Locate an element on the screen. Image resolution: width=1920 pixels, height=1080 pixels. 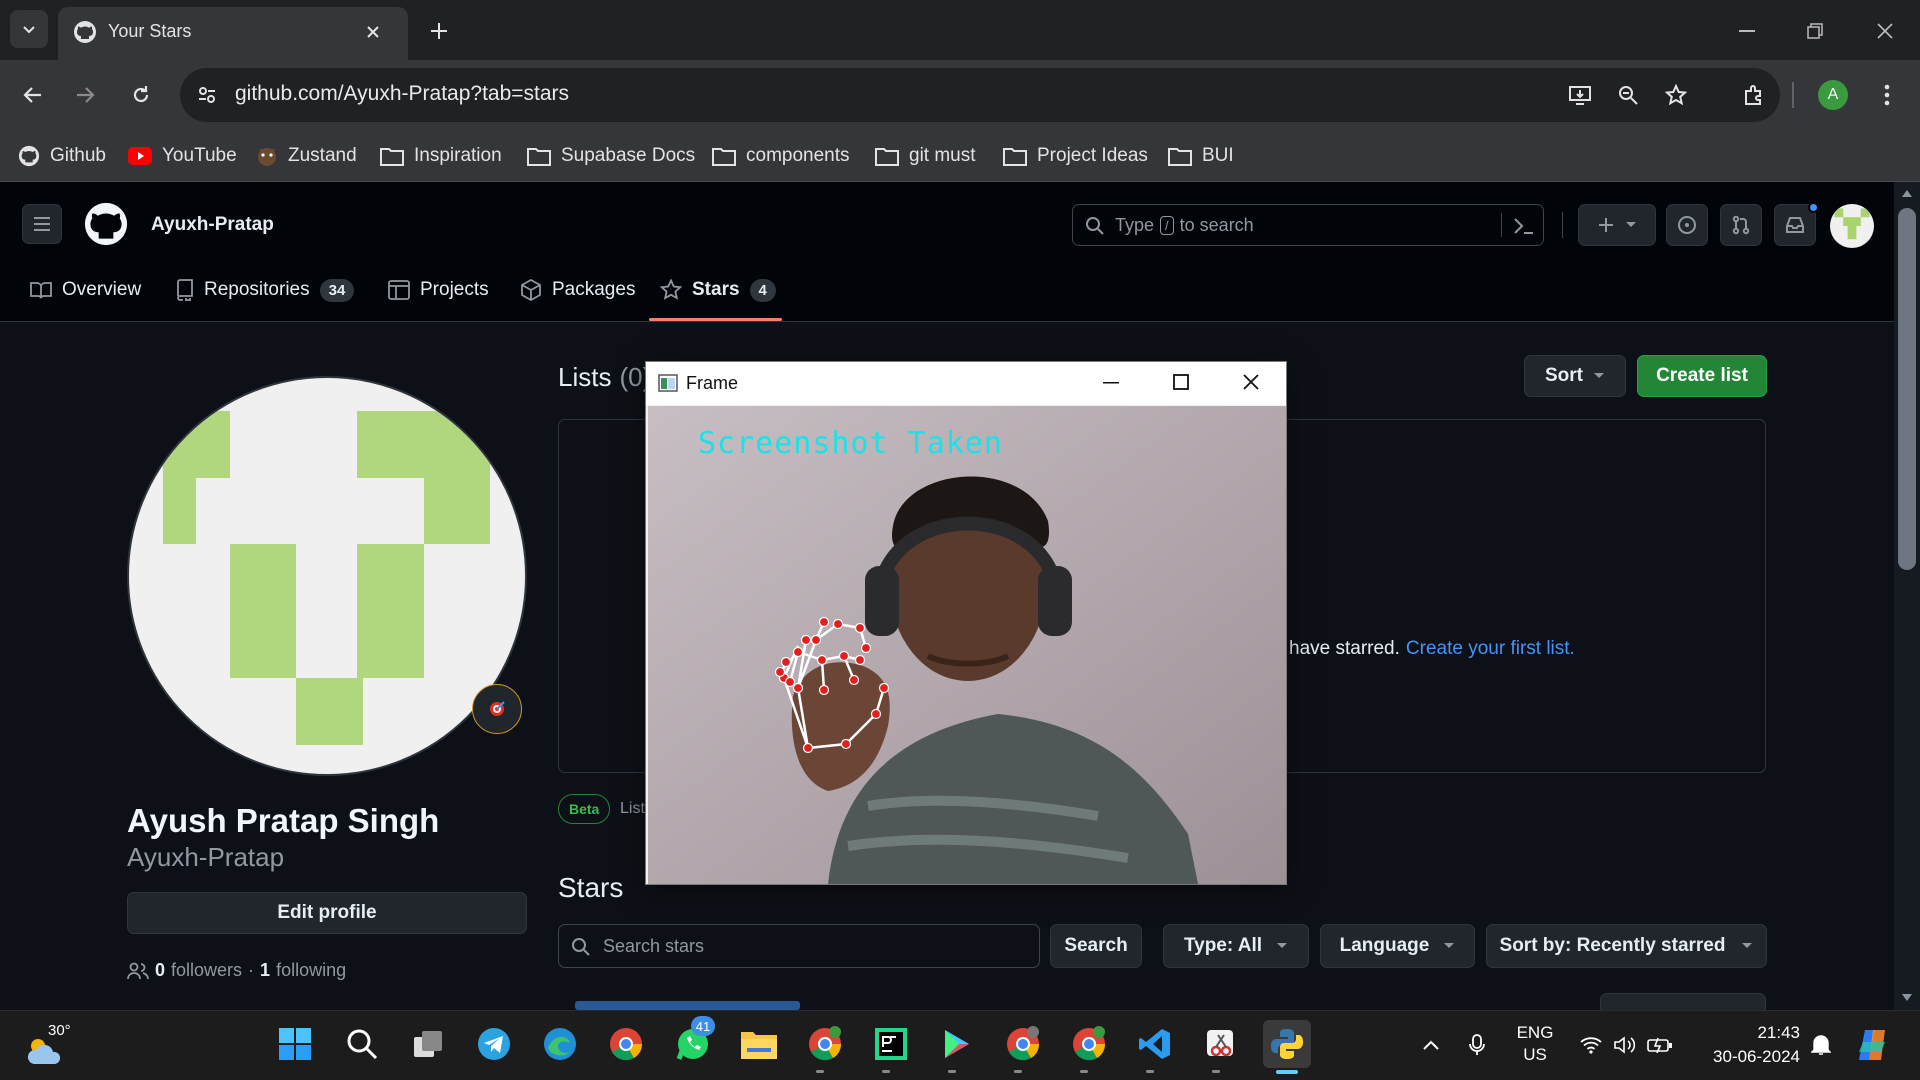
tab-stars: Stars 4 is located at coordinates (718, 290).